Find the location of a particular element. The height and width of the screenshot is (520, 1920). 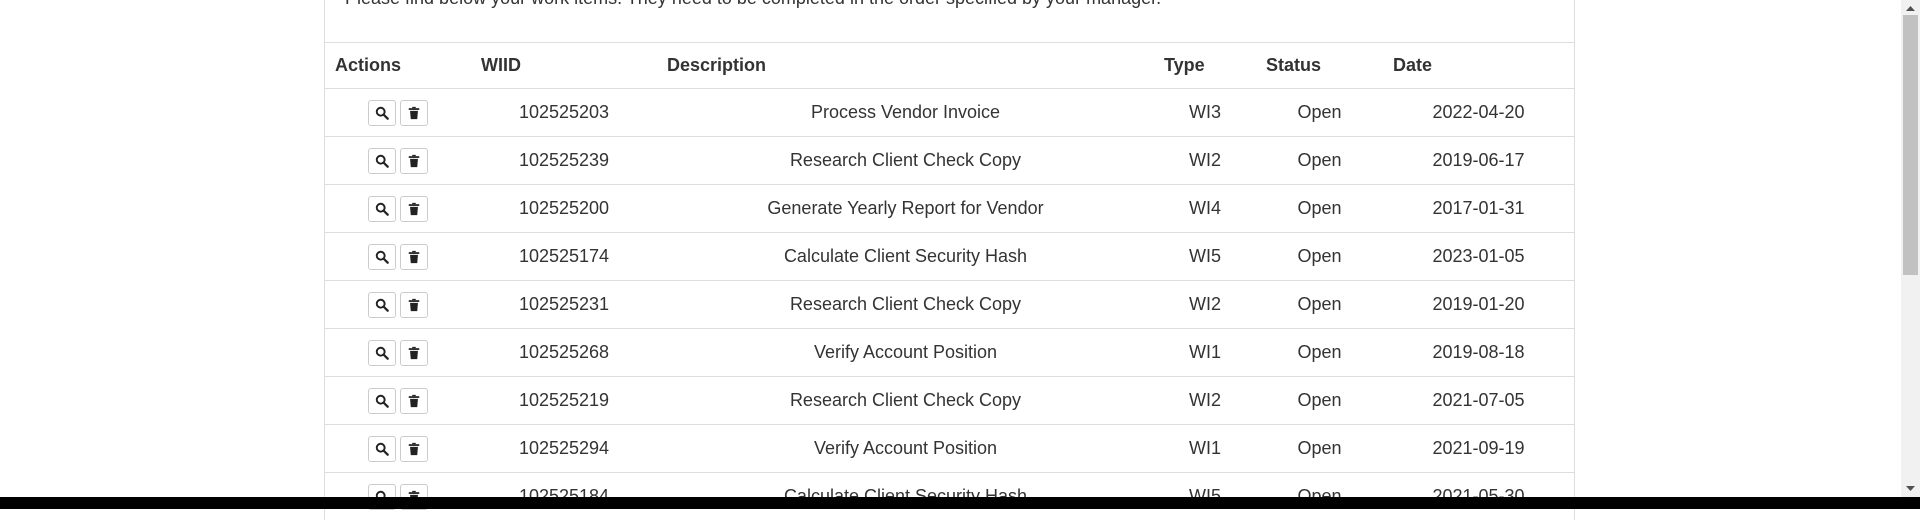

cell-date: 2023-01-05 is located at coordinates (1478, 257).